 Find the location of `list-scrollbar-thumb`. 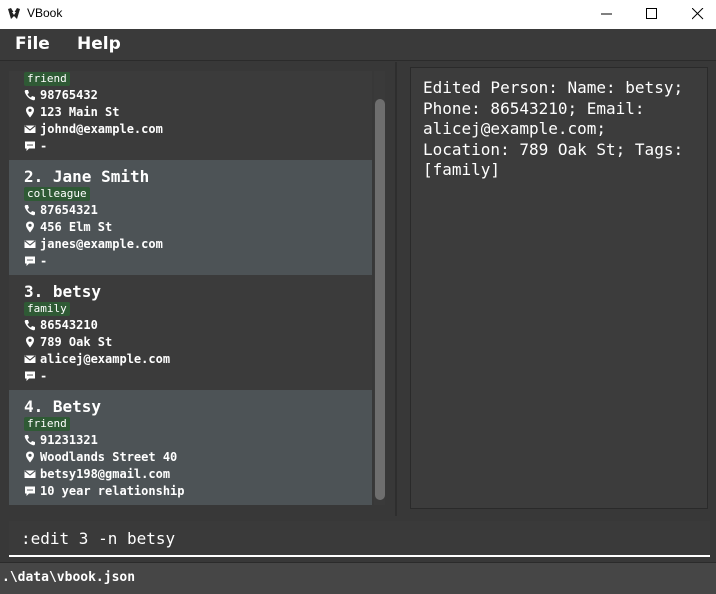

list-scrollbar-thumb is located at coordinates (380, 299).